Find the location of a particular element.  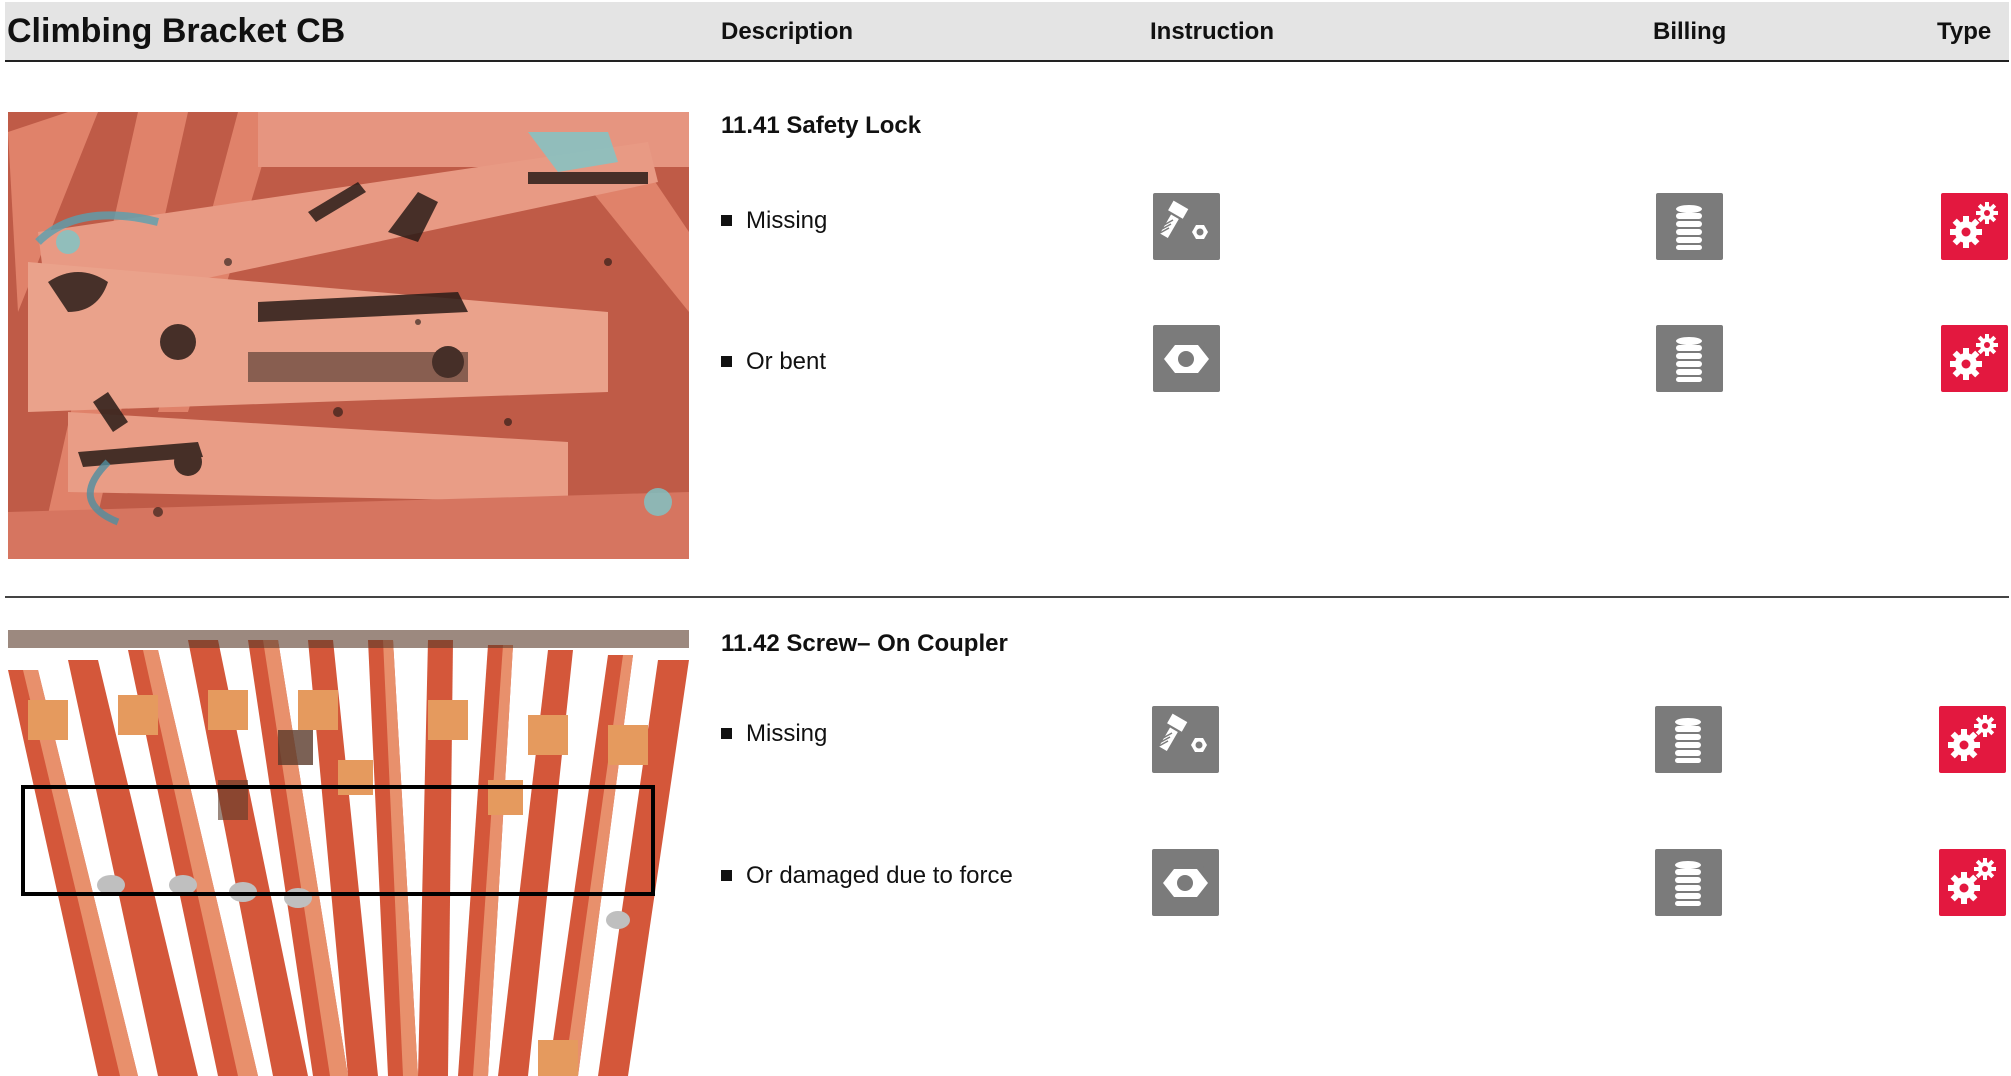

defect-label: Or bent is located at coordinates (786, 361).